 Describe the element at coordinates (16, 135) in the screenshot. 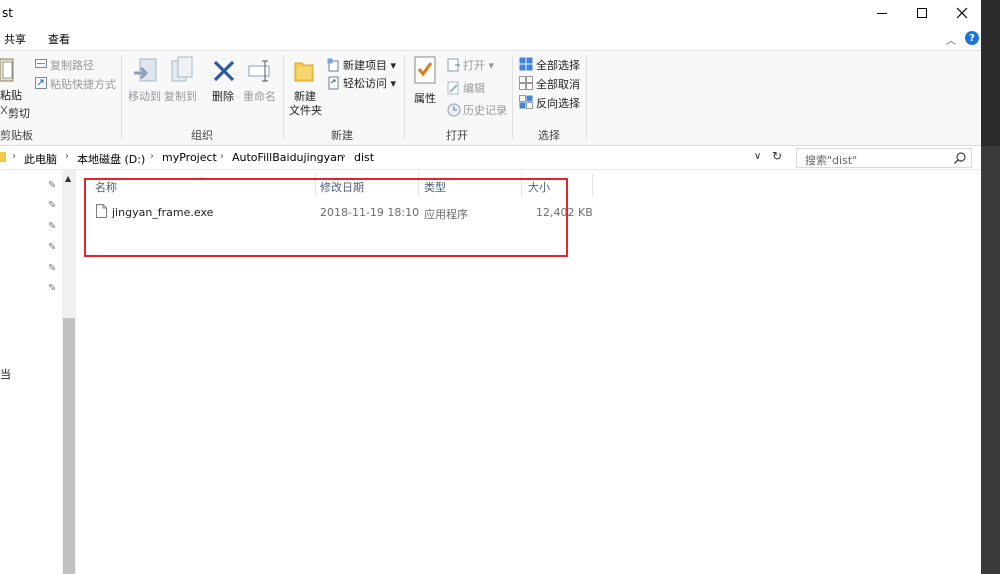

I see `clipboard-group-label: 剪贴板` at that location.